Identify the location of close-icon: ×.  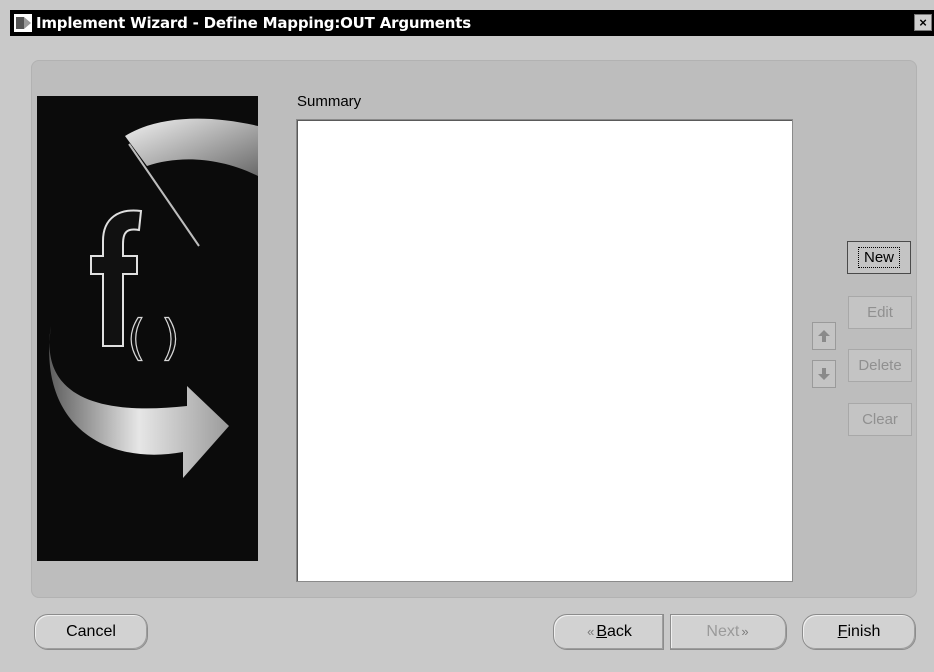
(923, 22).